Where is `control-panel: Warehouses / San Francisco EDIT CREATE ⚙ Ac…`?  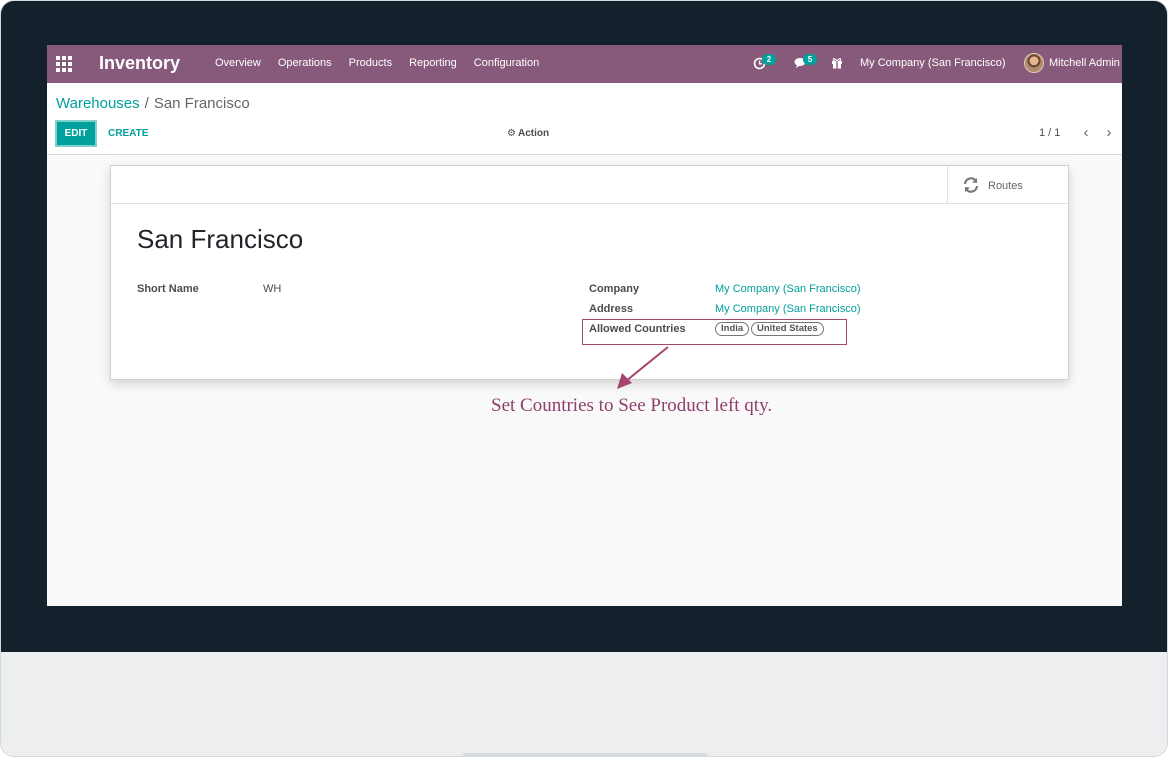 control-panel: Warehouses / San Francisco EDIT CREATE ⚙ Ac… is located at coordinates (584, 119).